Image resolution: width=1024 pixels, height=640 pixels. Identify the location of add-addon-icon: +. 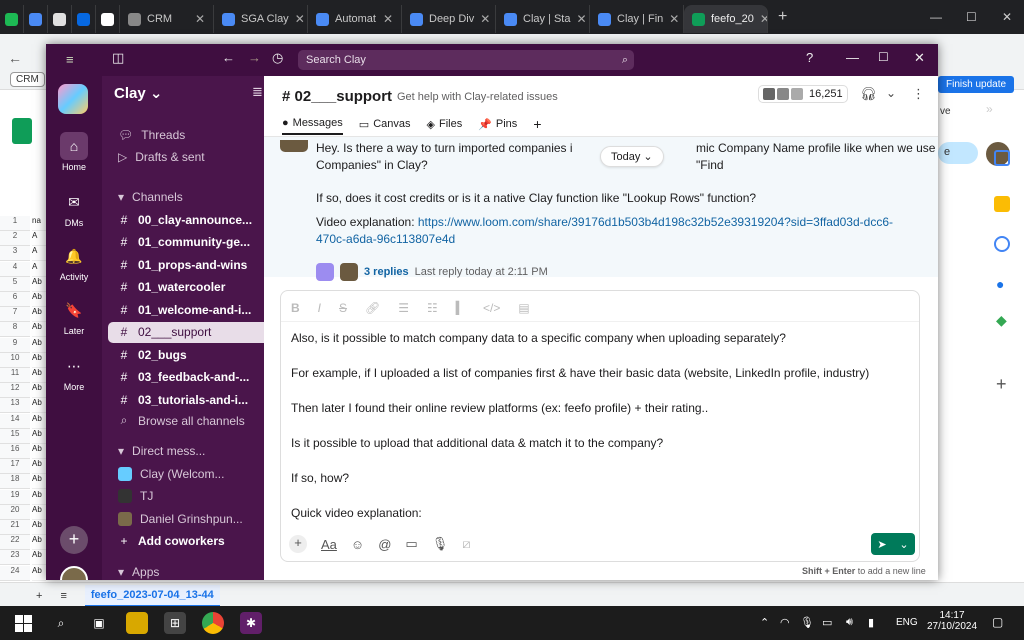
(1001, 384).